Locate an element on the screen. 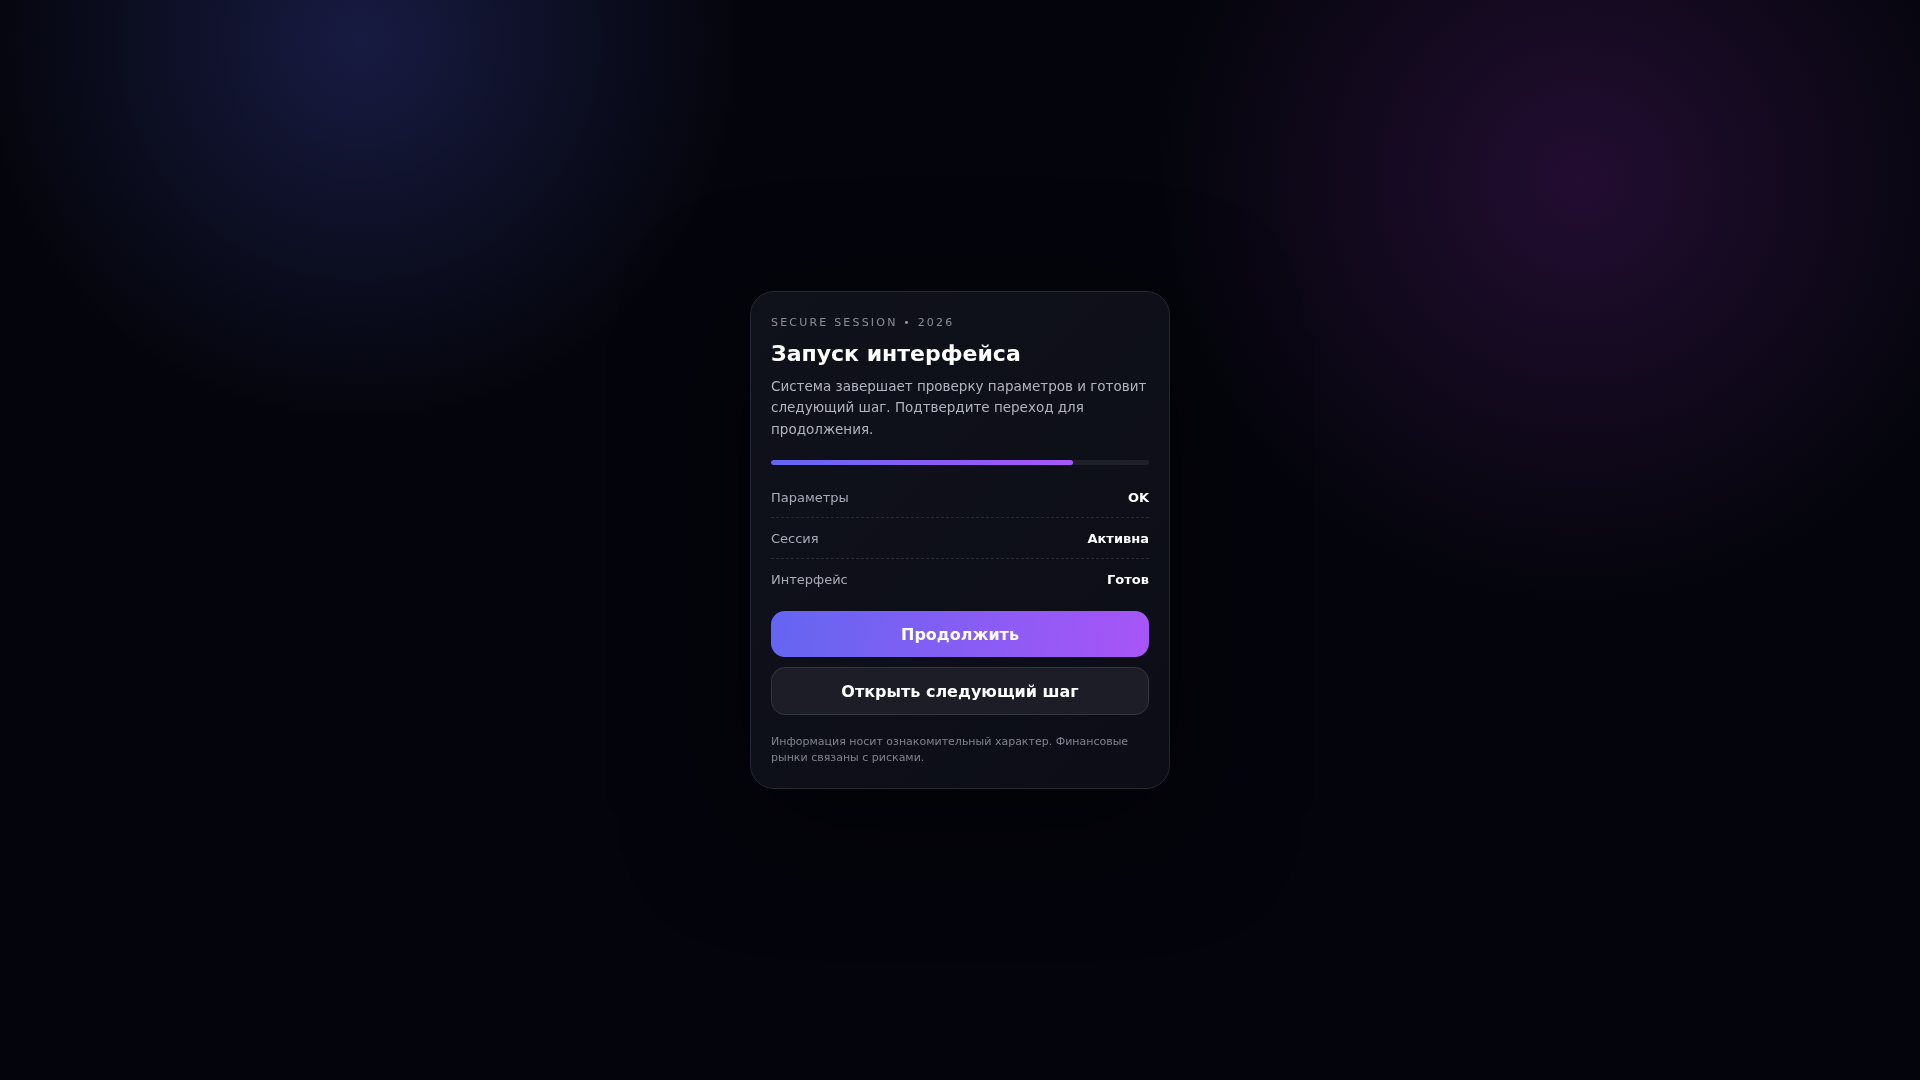  description-text: Система завершает проверку параметров и готовит следующий шаг. Подтвердите переход для продолжения. is located at coordinates (959, 407).